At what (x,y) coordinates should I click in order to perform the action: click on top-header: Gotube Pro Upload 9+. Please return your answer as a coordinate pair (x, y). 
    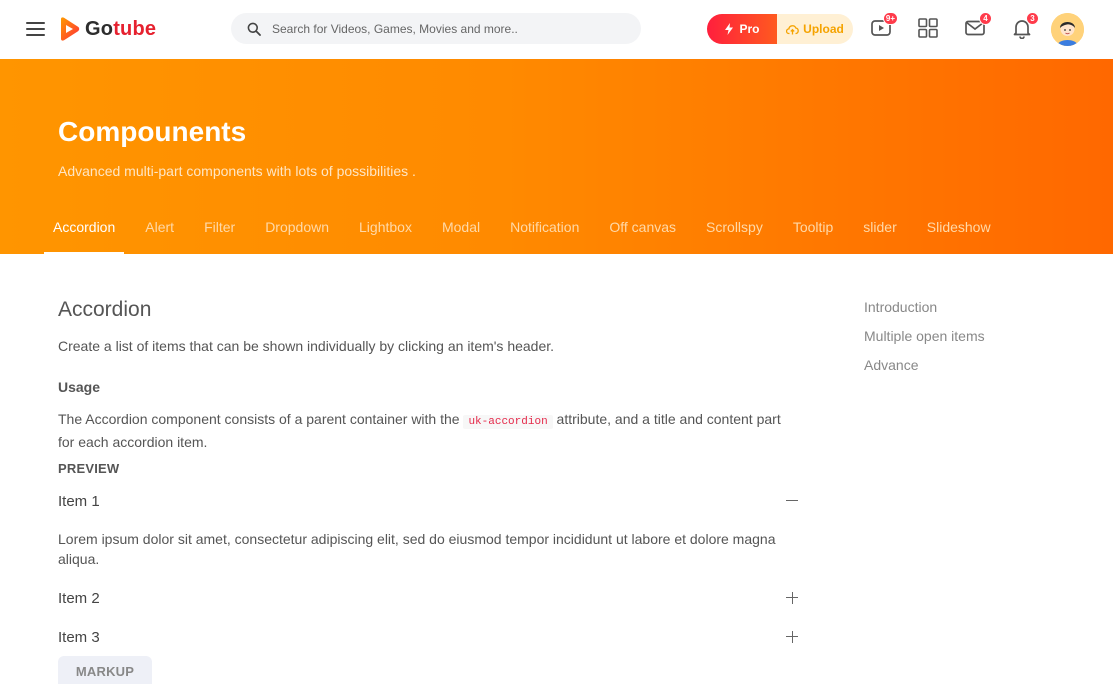
    Looking at the image, I should click on (556, 29).